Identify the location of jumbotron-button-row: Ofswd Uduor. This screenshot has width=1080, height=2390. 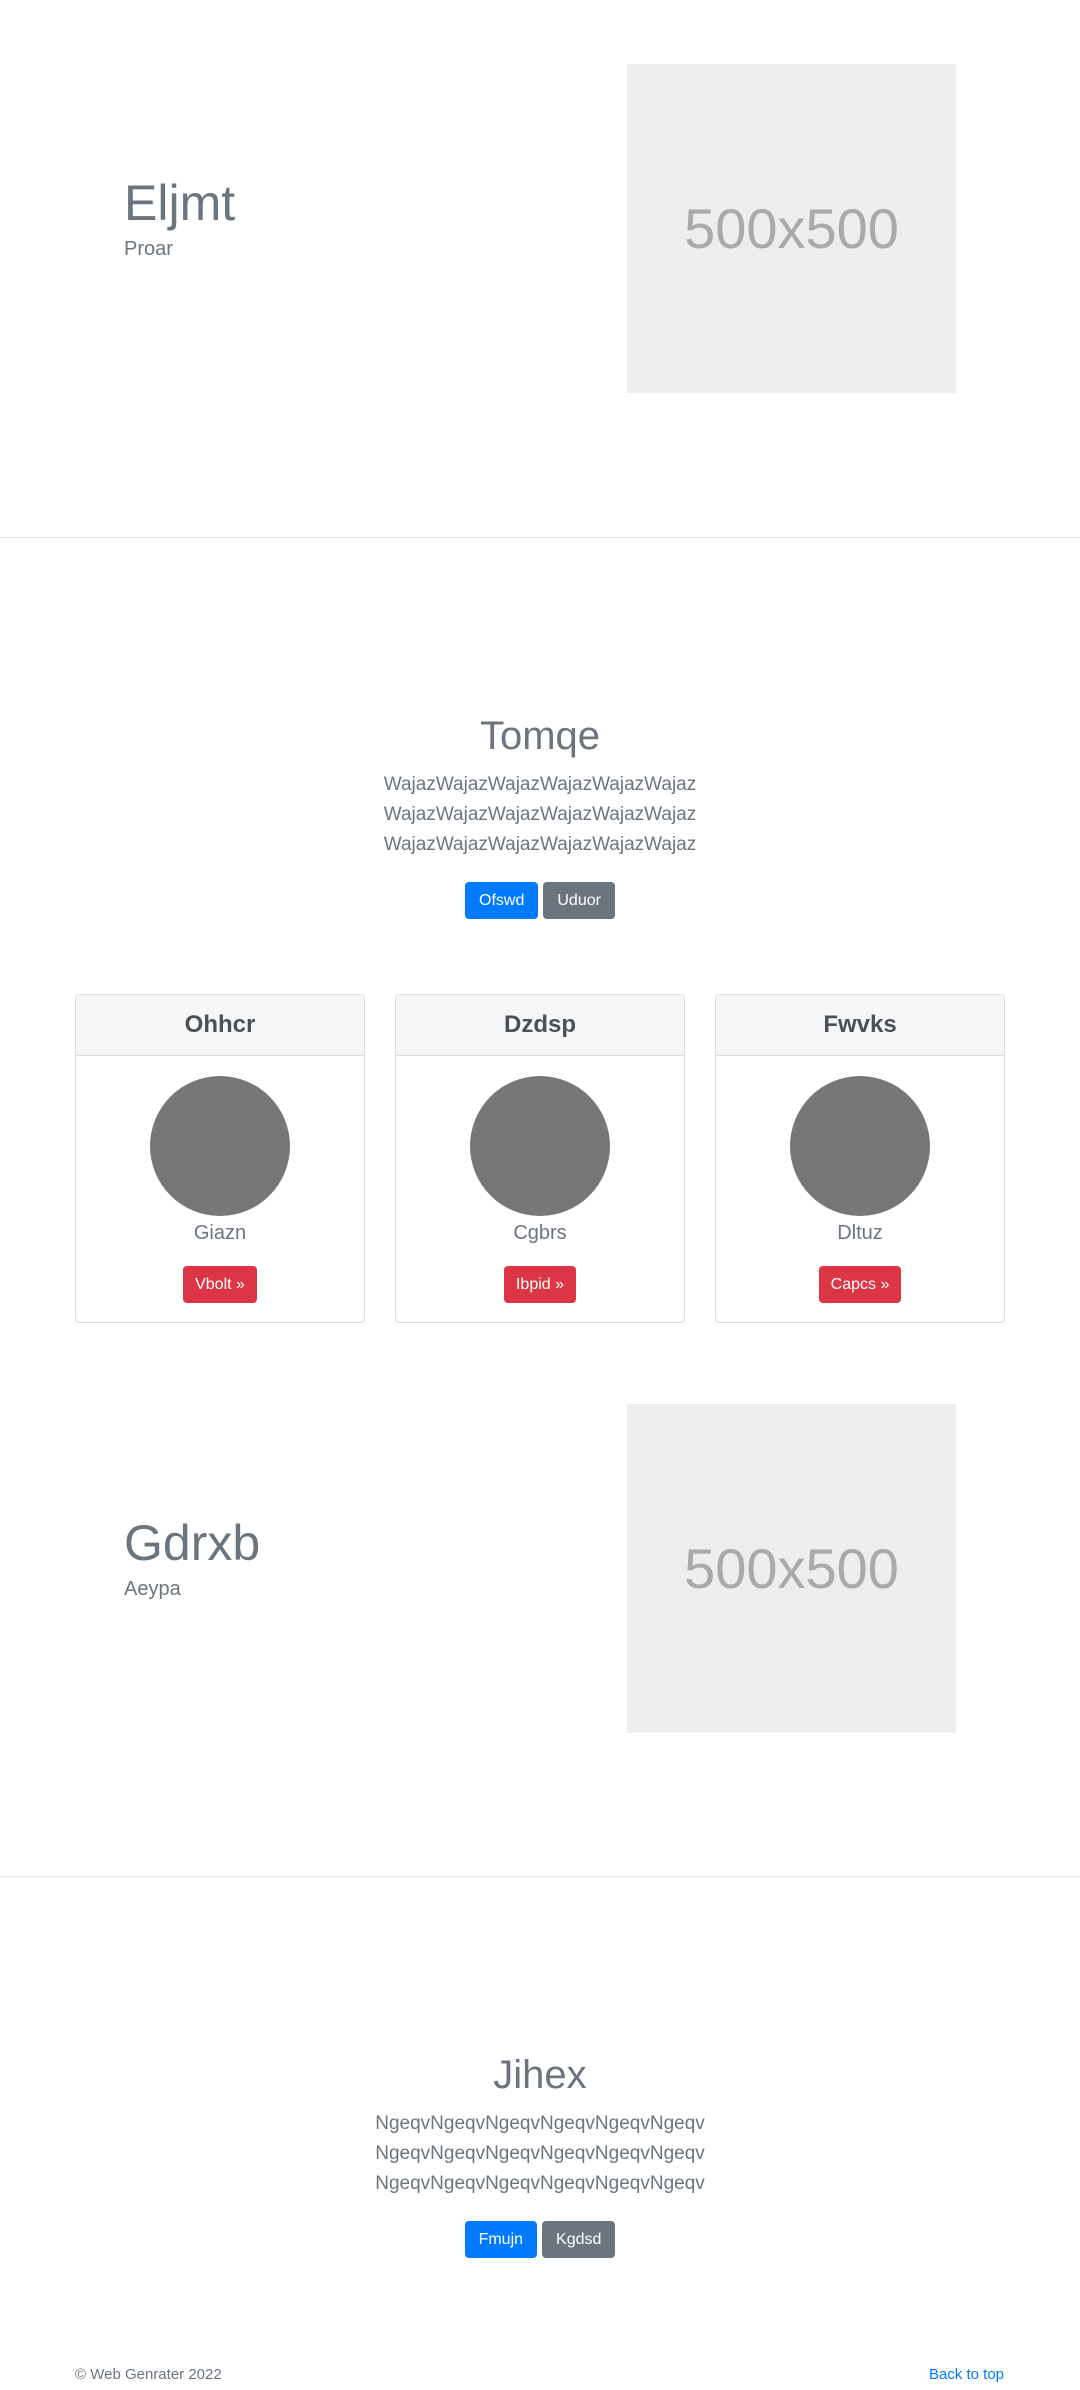
(540, 901).